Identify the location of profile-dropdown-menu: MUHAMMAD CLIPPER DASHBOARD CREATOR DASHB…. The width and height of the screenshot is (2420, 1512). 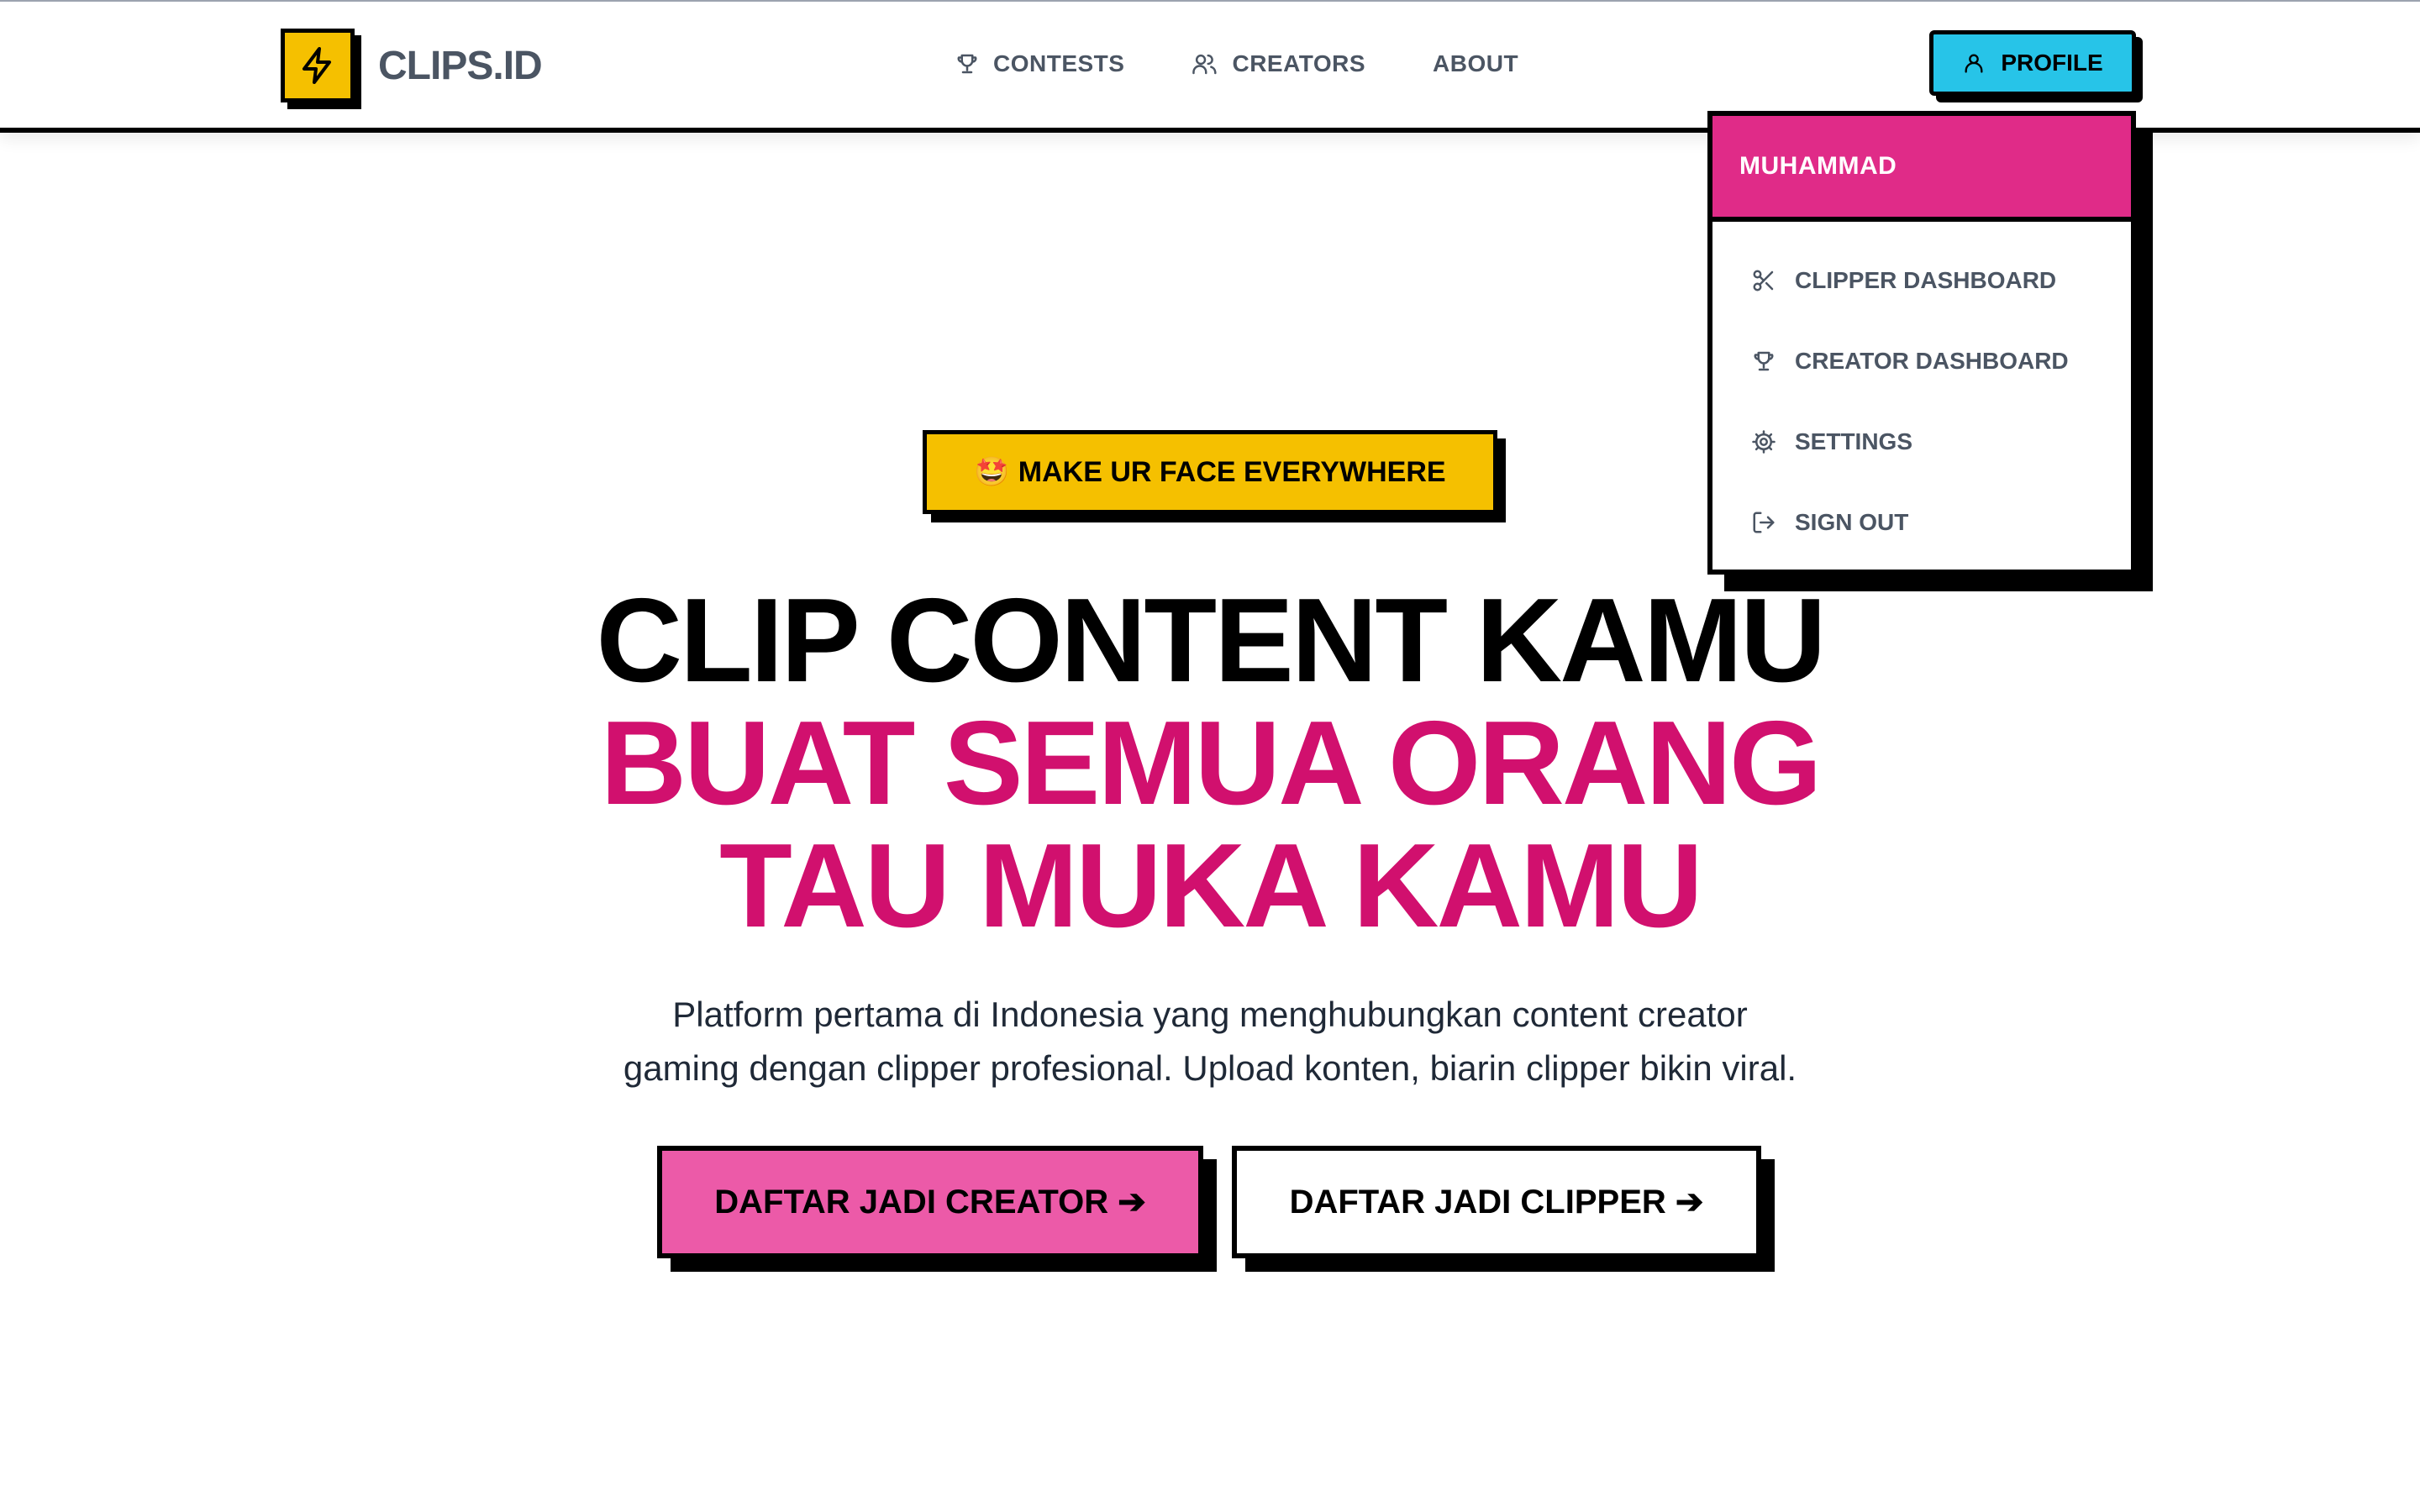
(1922, 343).